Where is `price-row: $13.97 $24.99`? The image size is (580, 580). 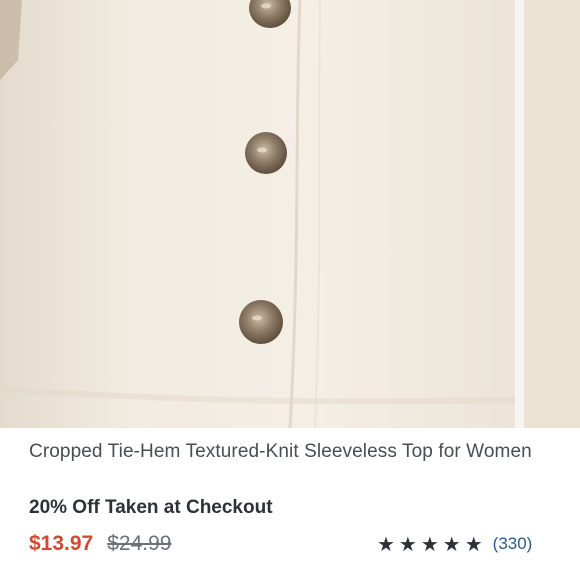 price-row: $13.97 $24.99 is located at coordinates (100, 544).